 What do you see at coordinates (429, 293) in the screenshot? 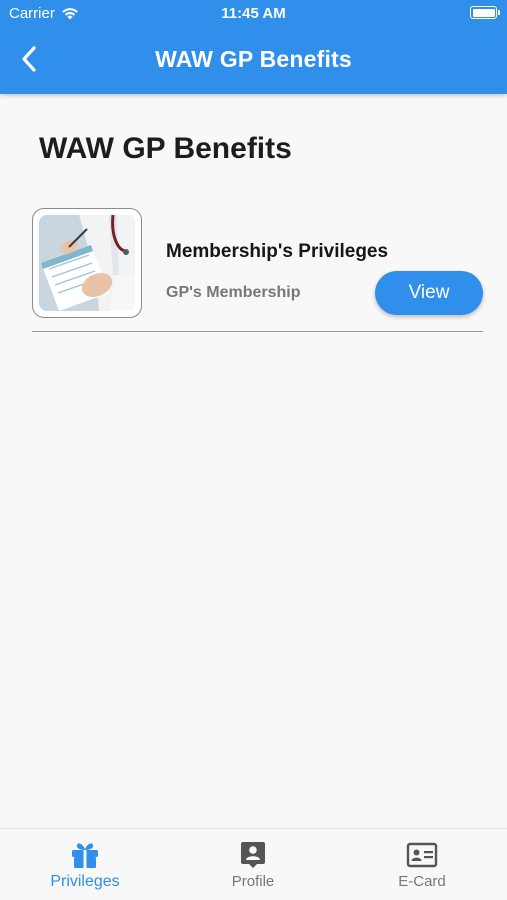
I see `view-button: View` at bounding box center [429, 293].